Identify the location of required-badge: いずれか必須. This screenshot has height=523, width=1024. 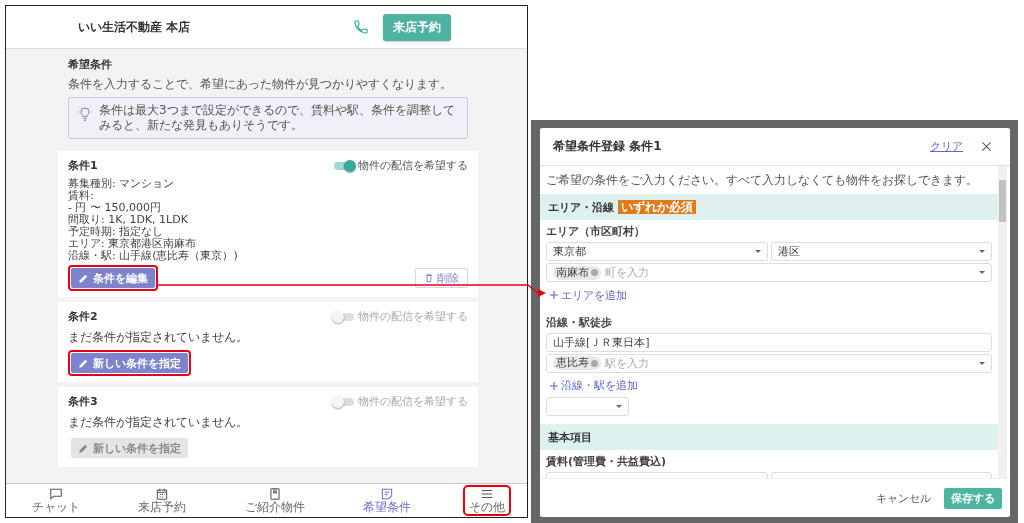
(657, 207).